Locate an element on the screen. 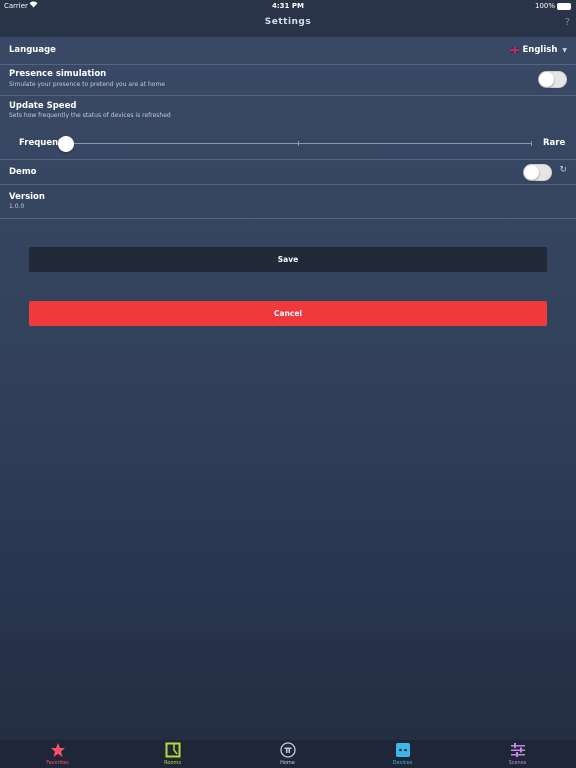  tab-label: Devices is located at coordinates (402, 763).